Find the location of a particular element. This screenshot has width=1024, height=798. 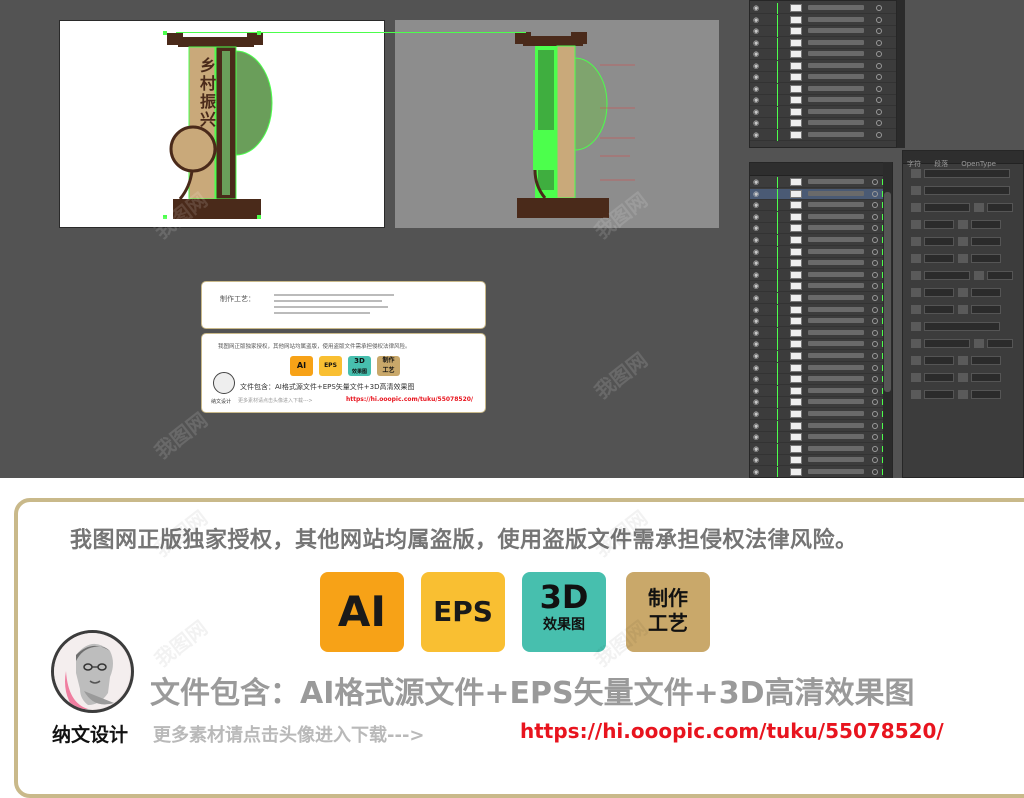

panel-scrollbar is located at coordinates (901, 74).